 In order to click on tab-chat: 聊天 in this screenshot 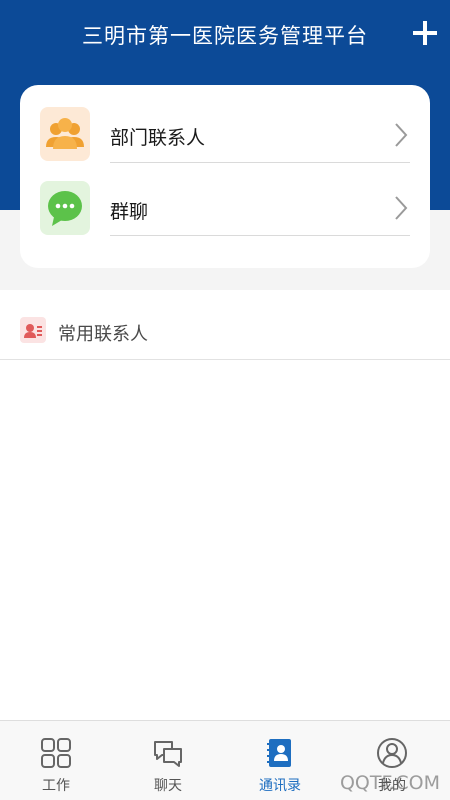, I will do `click(168, 760)`.